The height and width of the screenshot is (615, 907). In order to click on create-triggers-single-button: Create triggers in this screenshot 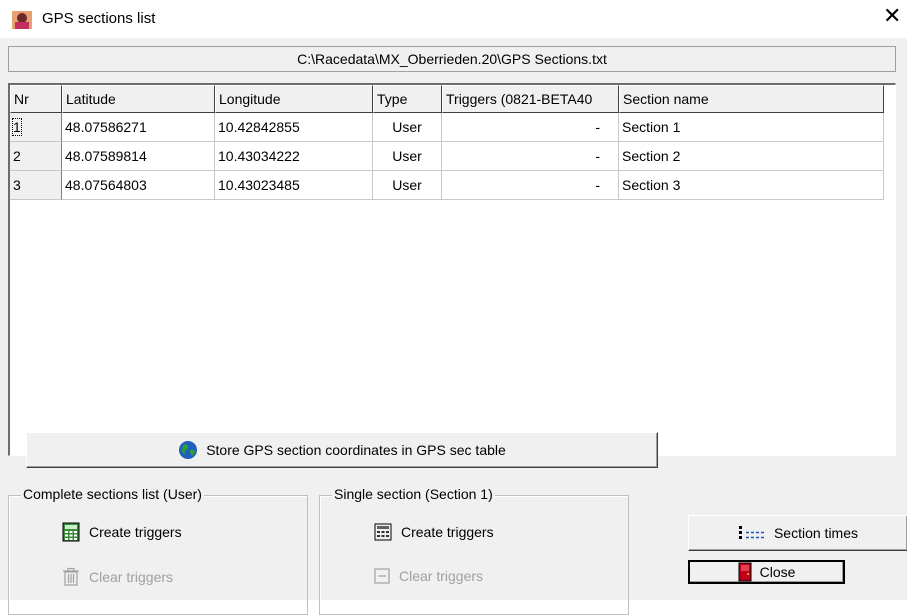, I will do `click(433, 532)`.